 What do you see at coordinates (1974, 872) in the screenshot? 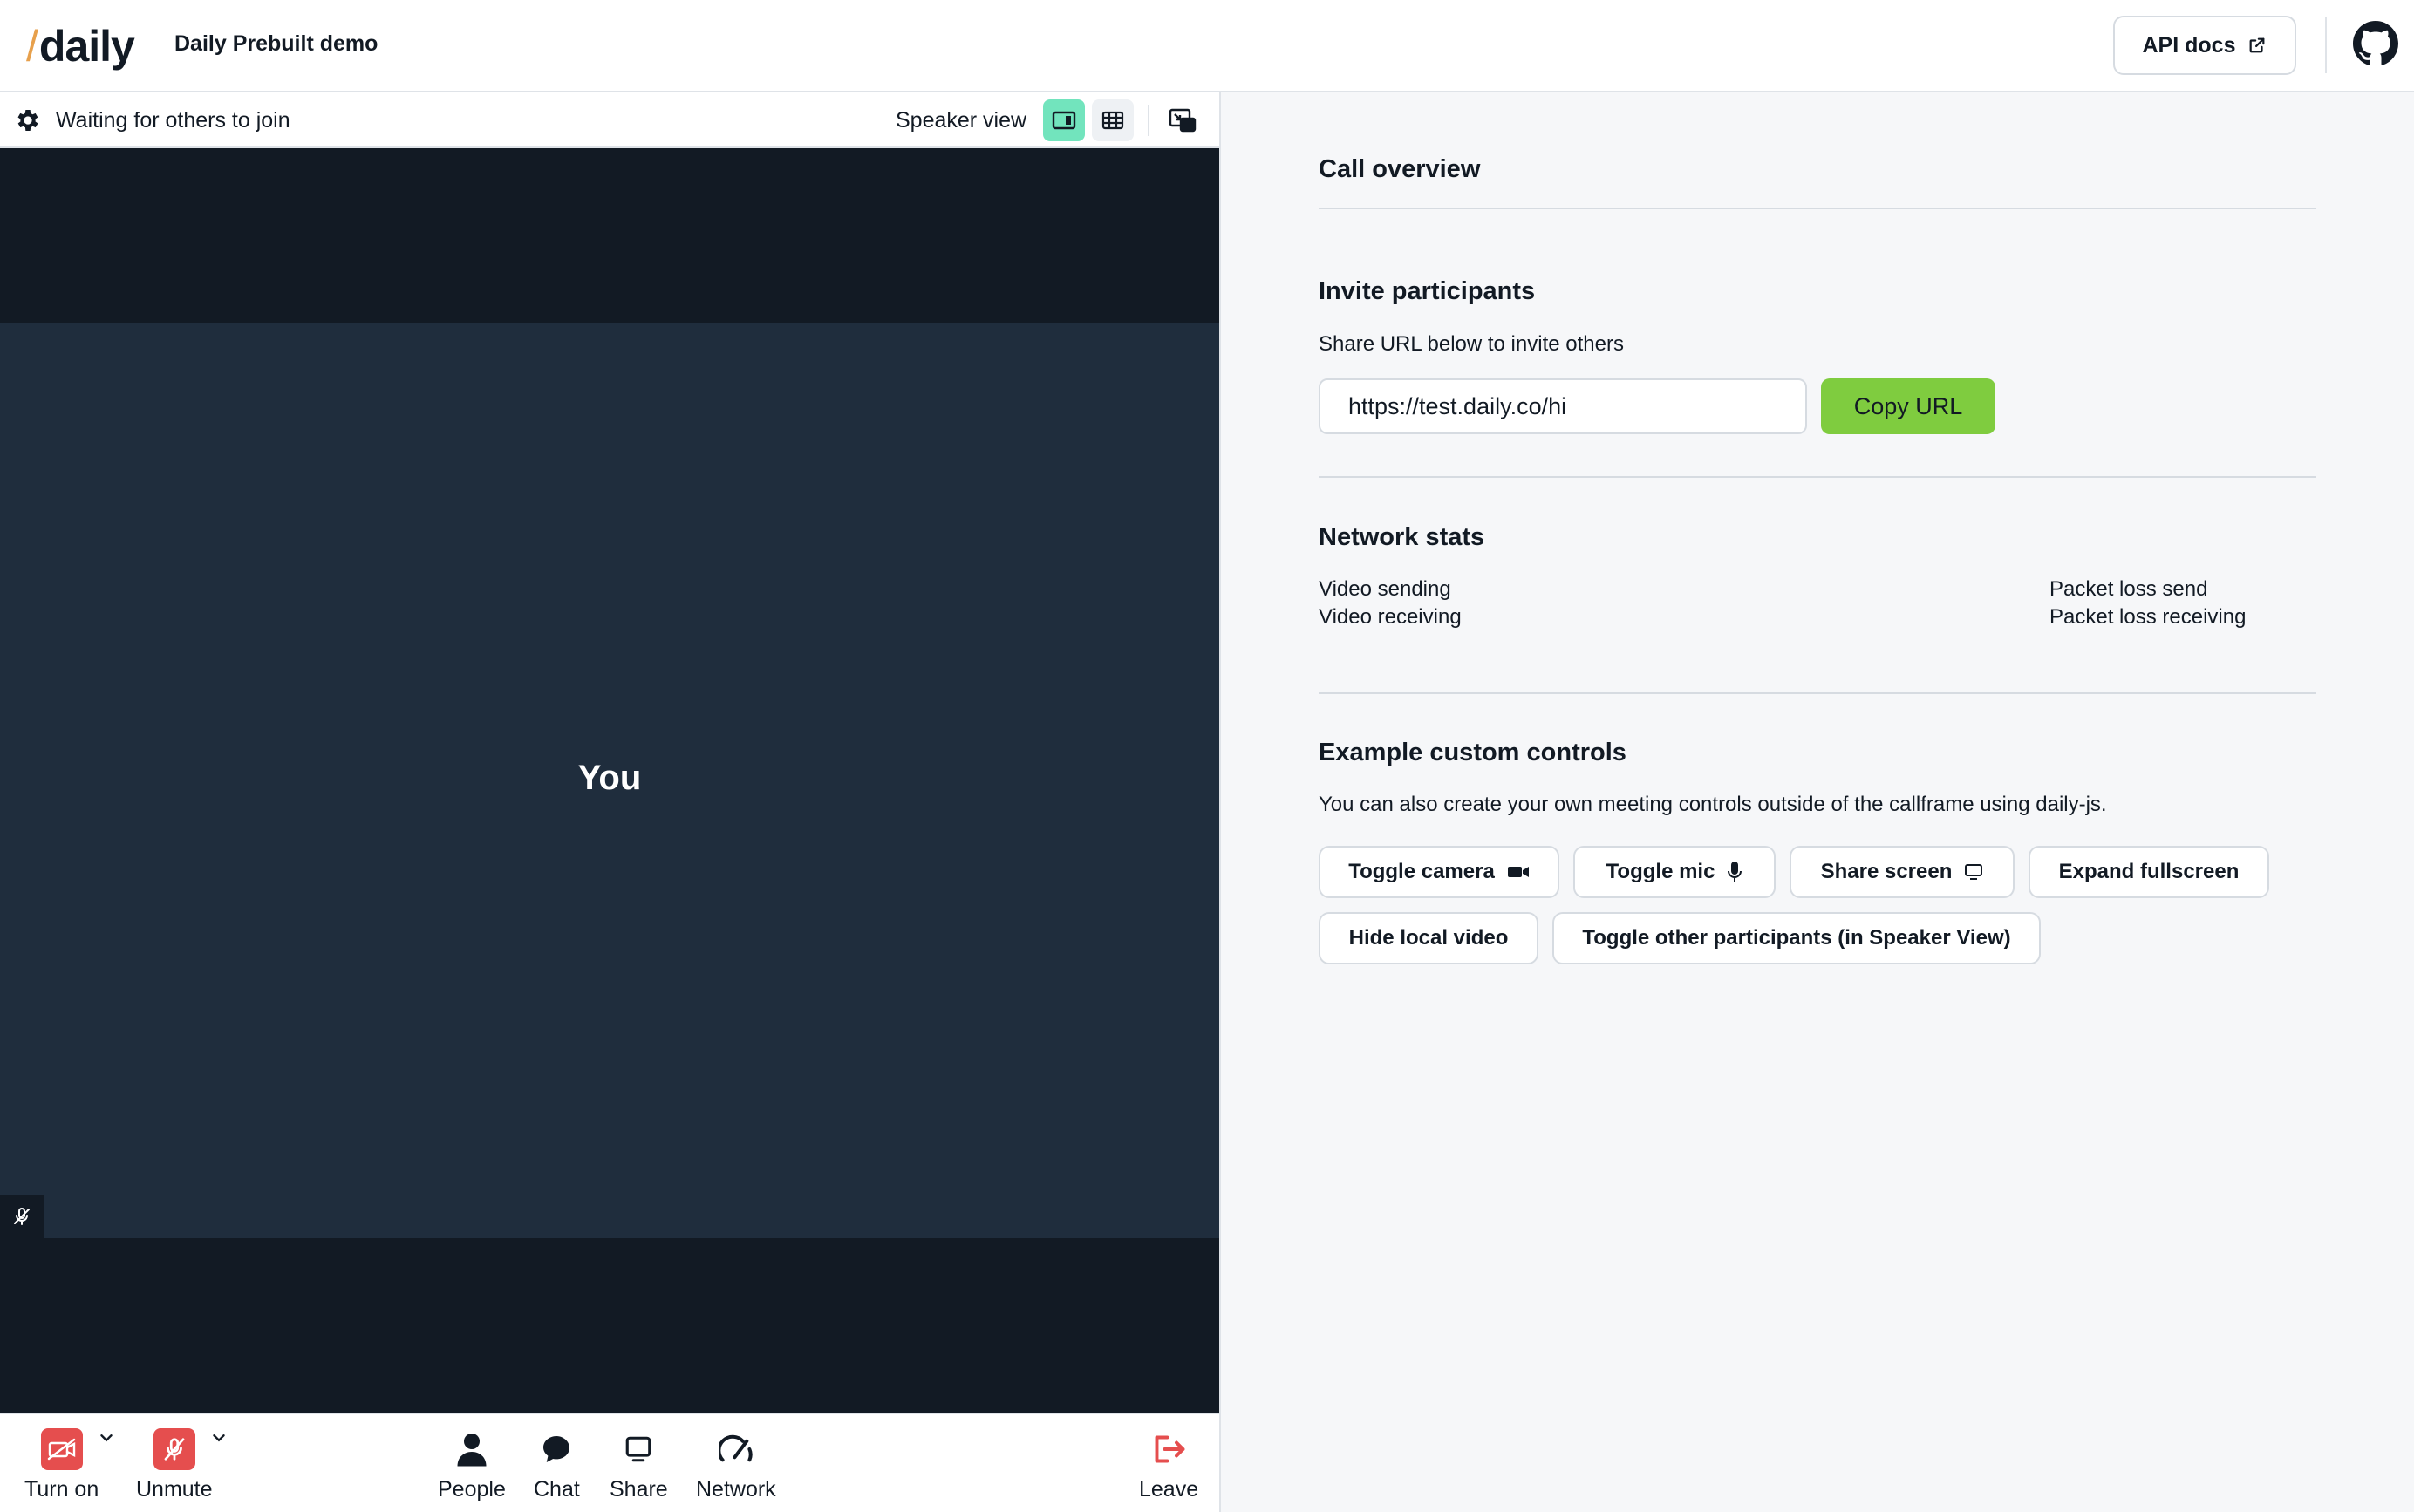
I see `monitor-icon` at bounding box center [1974, 872].